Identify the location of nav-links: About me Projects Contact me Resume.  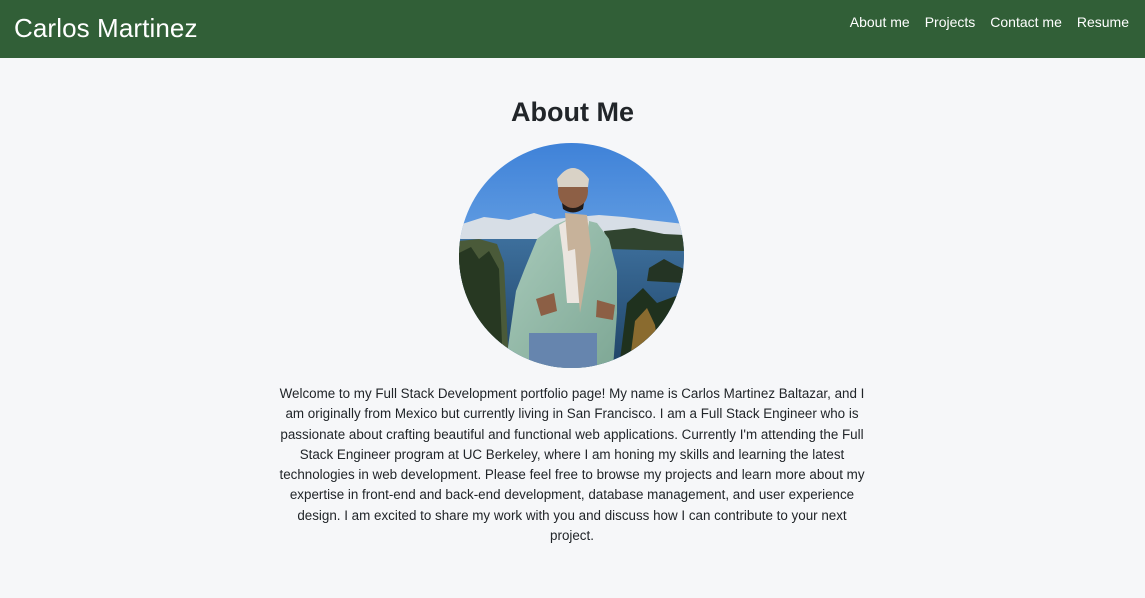
(985, 22).